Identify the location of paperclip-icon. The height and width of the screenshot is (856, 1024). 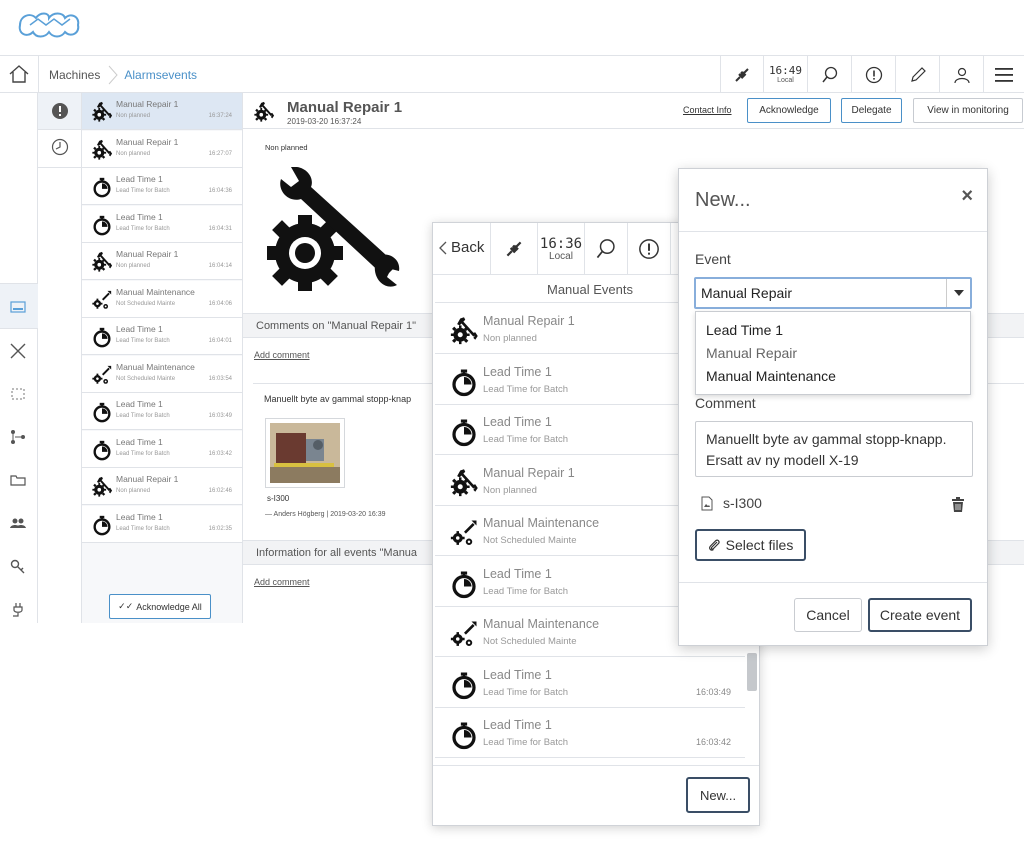
(714, 545).